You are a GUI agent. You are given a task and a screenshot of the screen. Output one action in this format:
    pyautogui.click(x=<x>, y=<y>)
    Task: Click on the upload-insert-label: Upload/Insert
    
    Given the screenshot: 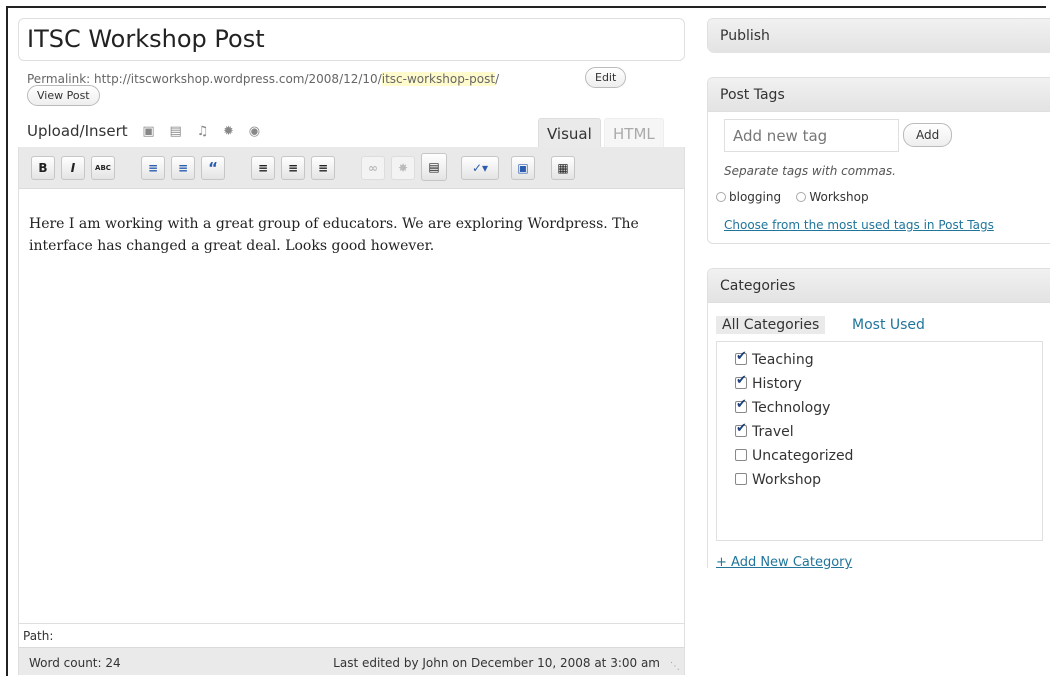 What is the action you would take?
    pyautogui.click(x=77, y=131)
    